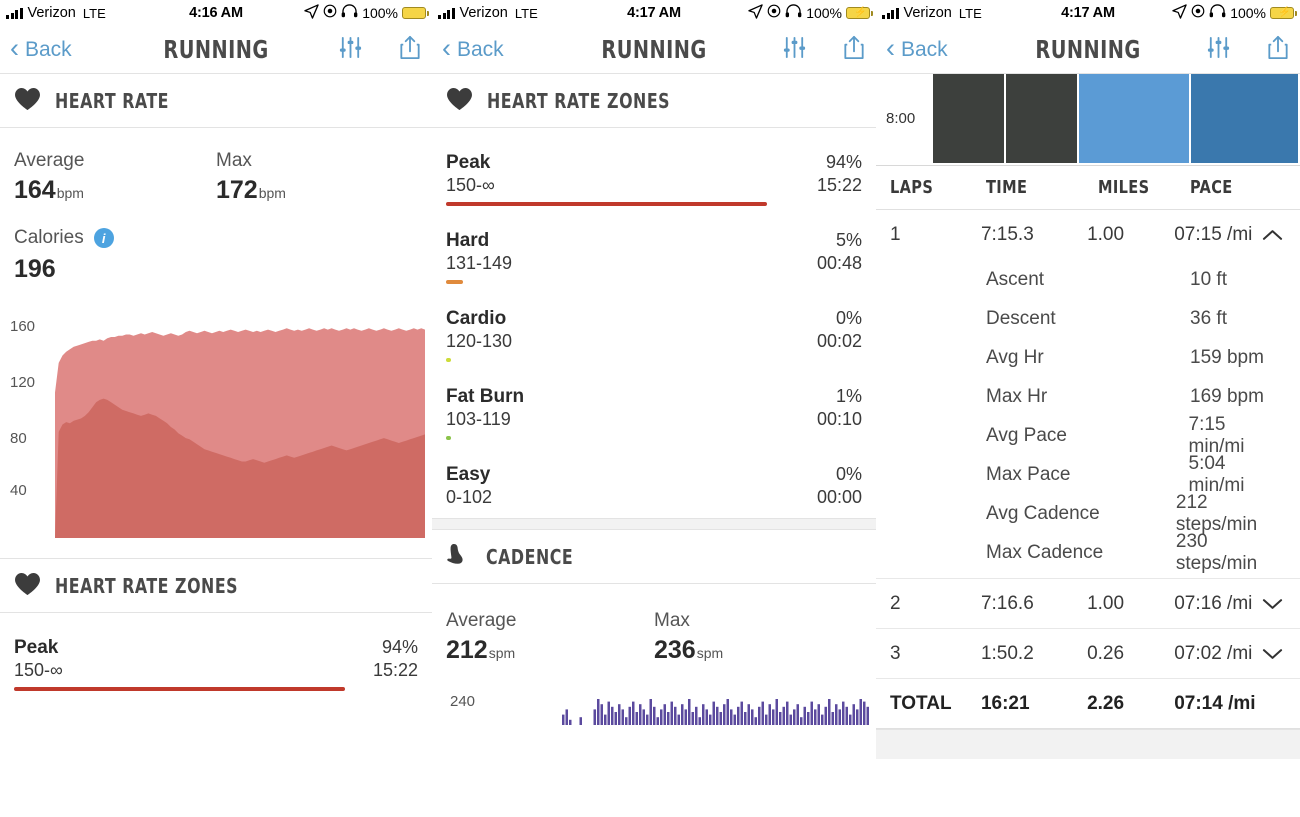 The height and width of the screenshot is (817, 1300). I want to click on table-row: 1 7:15.3 1.00 07:15 /mi, so click(1088, 235).